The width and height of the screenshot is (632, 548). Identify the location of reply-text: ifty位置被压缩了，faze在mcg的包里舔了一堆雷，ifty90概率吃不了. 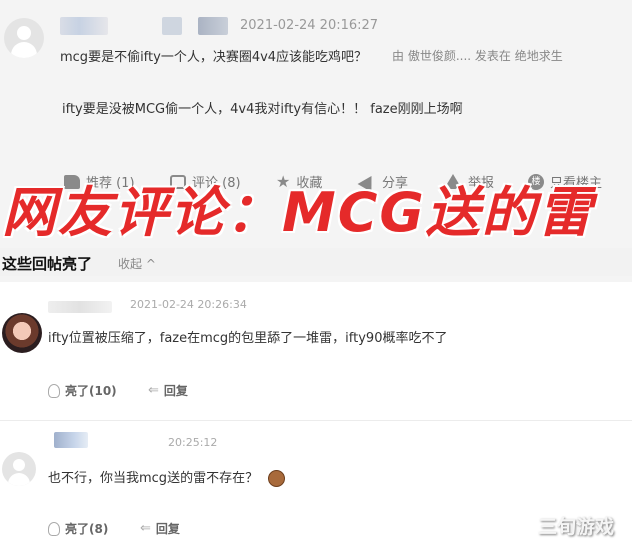
(248, 338).